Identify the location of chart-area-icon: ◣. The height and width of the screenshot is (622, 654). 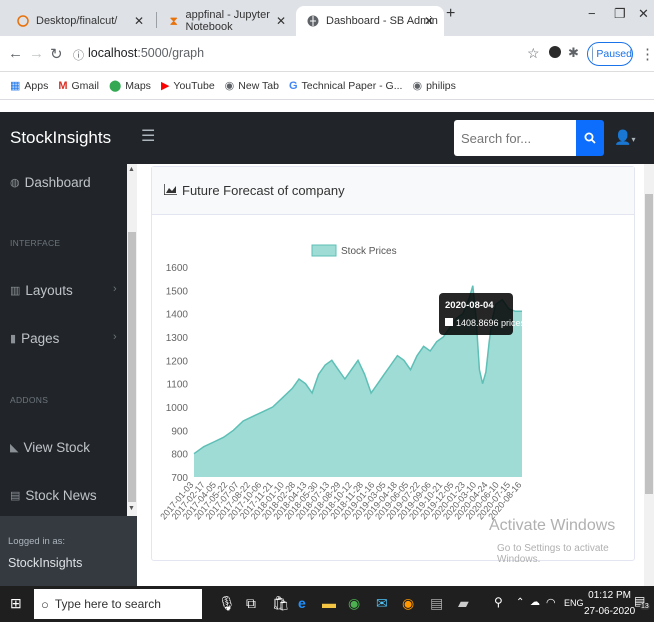
(14, 448).